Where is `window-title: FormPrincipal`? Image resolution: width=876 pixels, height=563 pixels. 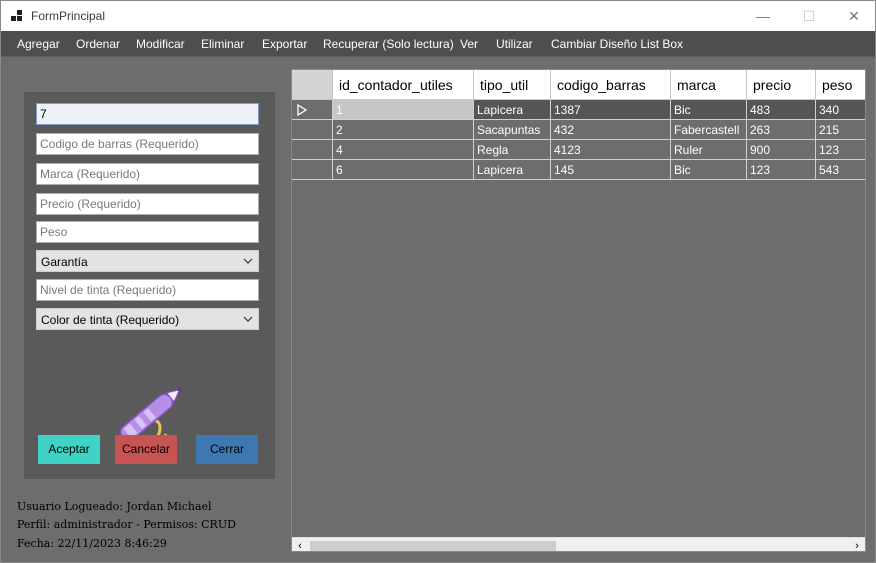 window-title: FormPrincipal is located at coordinates (68, 16).